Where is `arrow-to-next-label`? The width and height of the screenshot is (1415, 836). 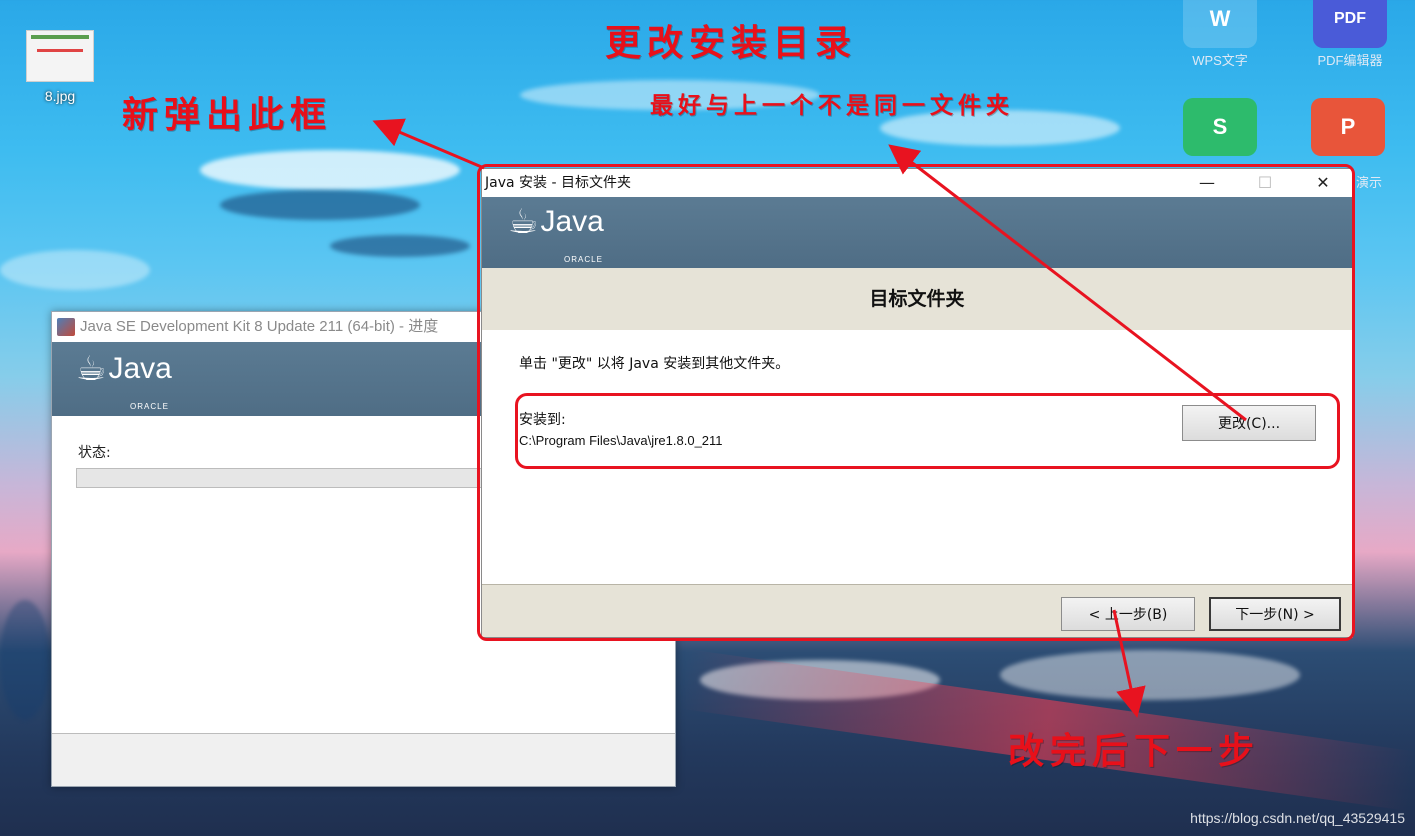 arrow-to-next-label is located at coordinates (1129, 663).